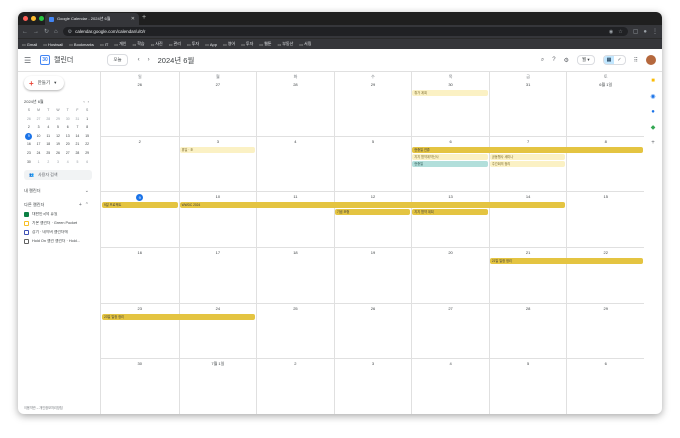  What do you see at coordinates (179, 316) in the screenshot?
I see `event-chip: 23일 일정 정리` at bounding box center [179, 316].